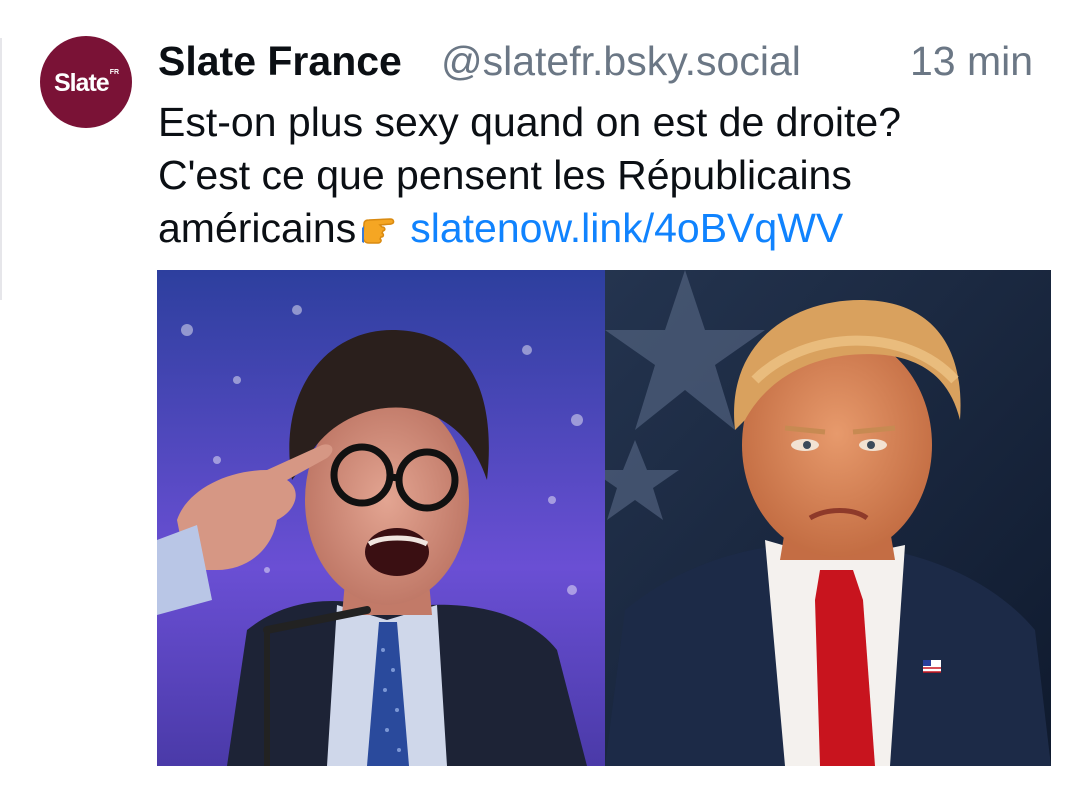 This screenshot has height=789, width=1080. I want to click on post-text-line-1: Est-on plus sexy quand on est de droite?, so click(530, 122).